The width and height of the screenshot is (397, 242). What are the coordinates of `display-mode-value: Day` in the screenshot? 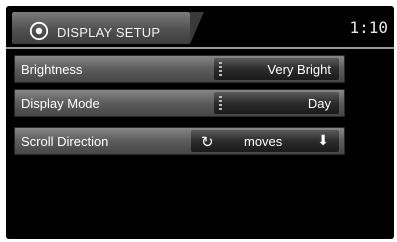 It's located at (319, 103).